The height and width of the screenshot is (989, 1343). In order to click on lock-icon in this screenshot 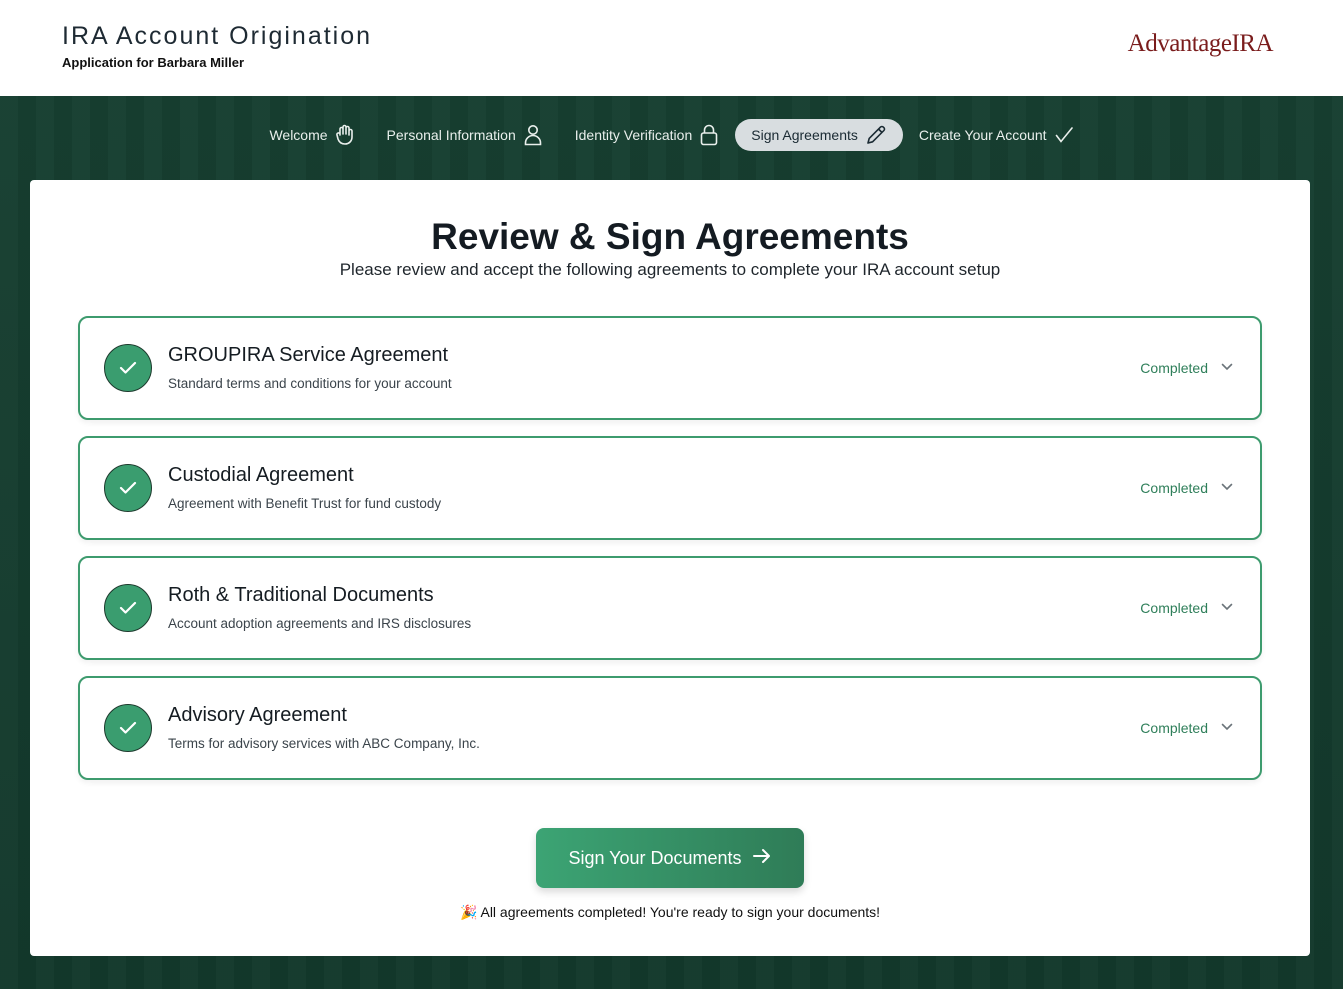, I will do `click(709, 135)`.